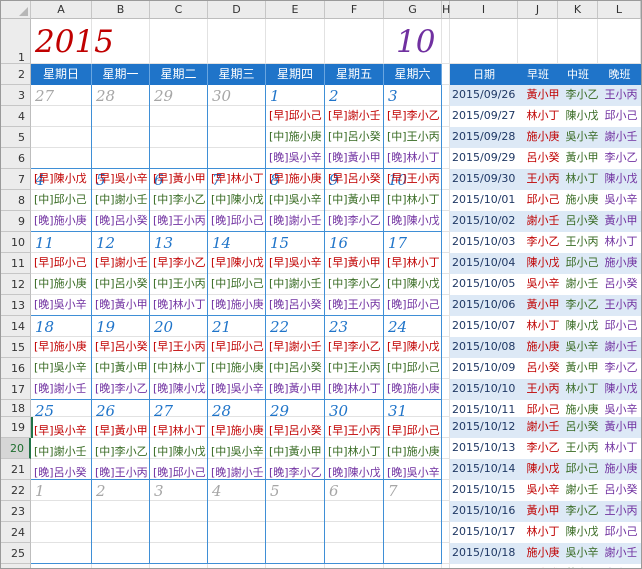 Image resolution: width=642 pixels, height=569 pixels. Describe the element at coordinates (413, 274) in the screenshot. I see `calendar-day-cell: 17 [早]林小丁 [中]陳小戊 [晚]邱小己` at that location.